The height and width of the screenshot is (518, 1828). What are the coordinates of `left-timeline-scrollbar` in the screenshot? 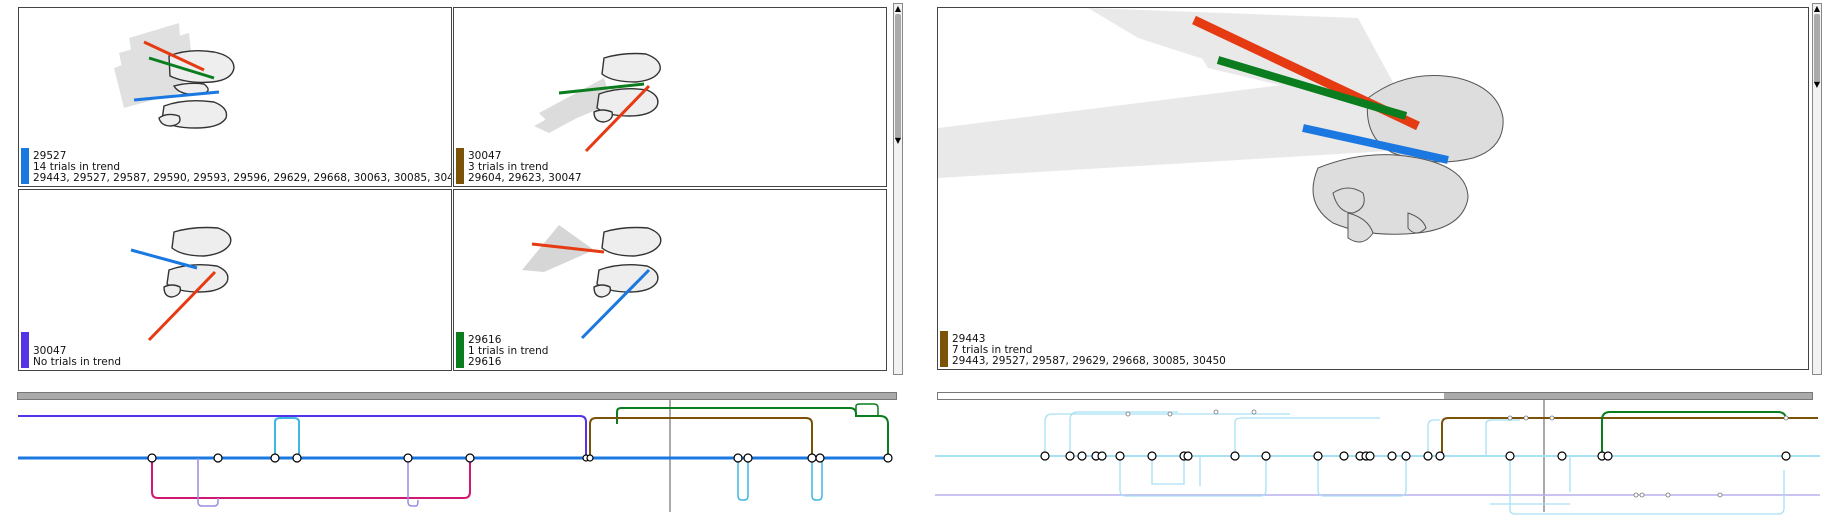 It's located at (457, 396).